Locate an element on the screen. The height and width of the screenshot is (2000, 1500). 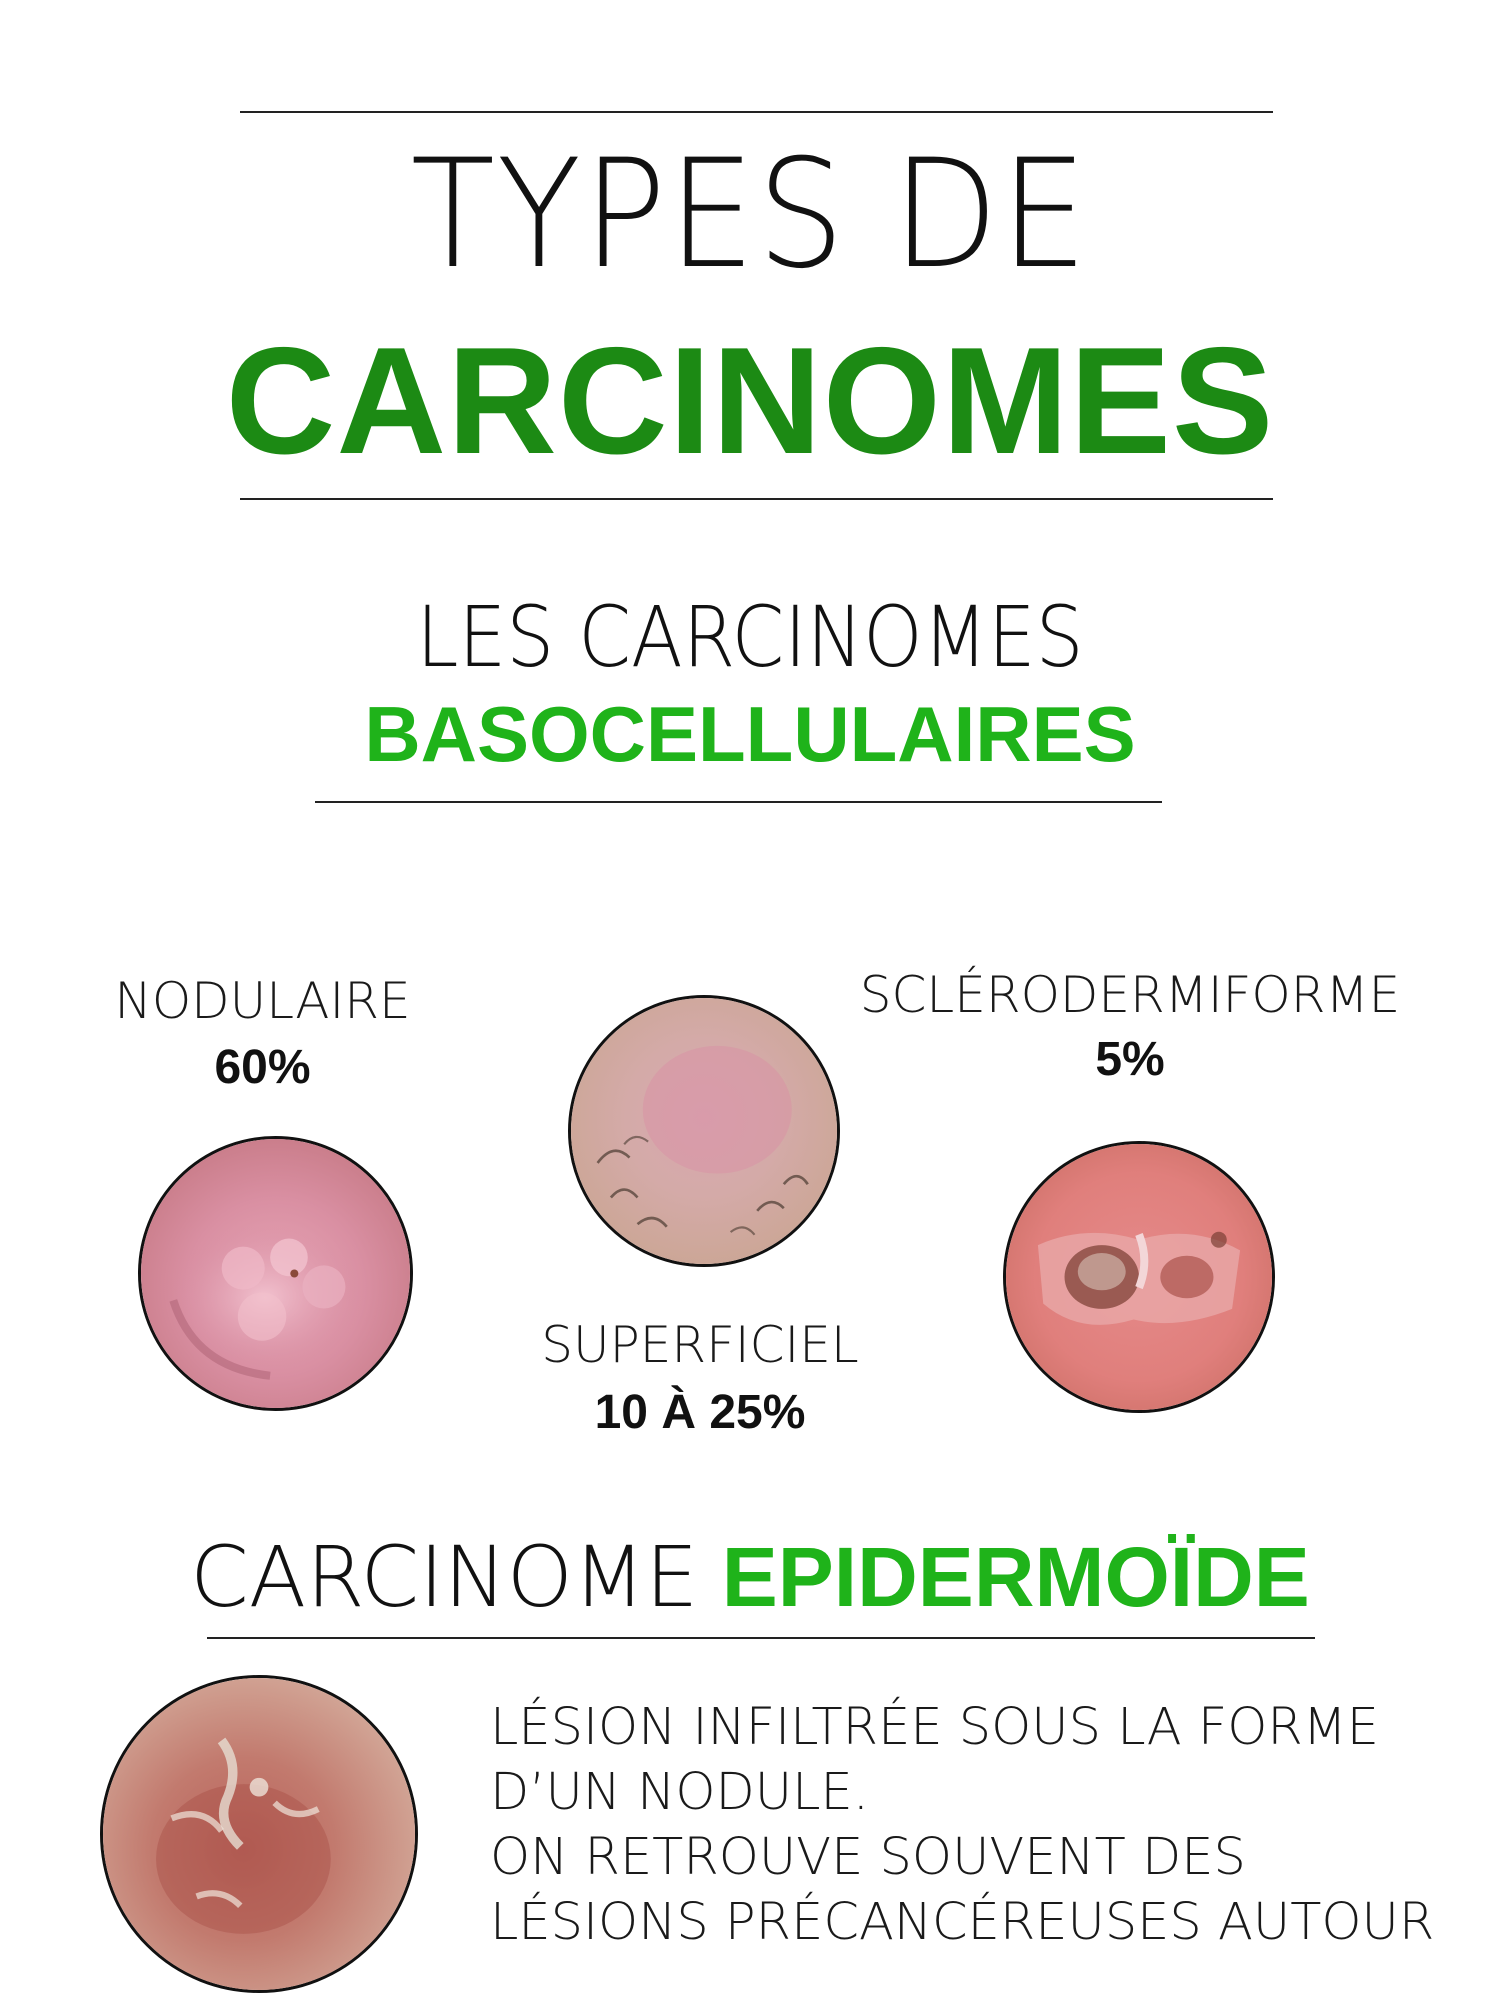
page-title-line2: CARCINOMES is located at coordinates (750, 401).